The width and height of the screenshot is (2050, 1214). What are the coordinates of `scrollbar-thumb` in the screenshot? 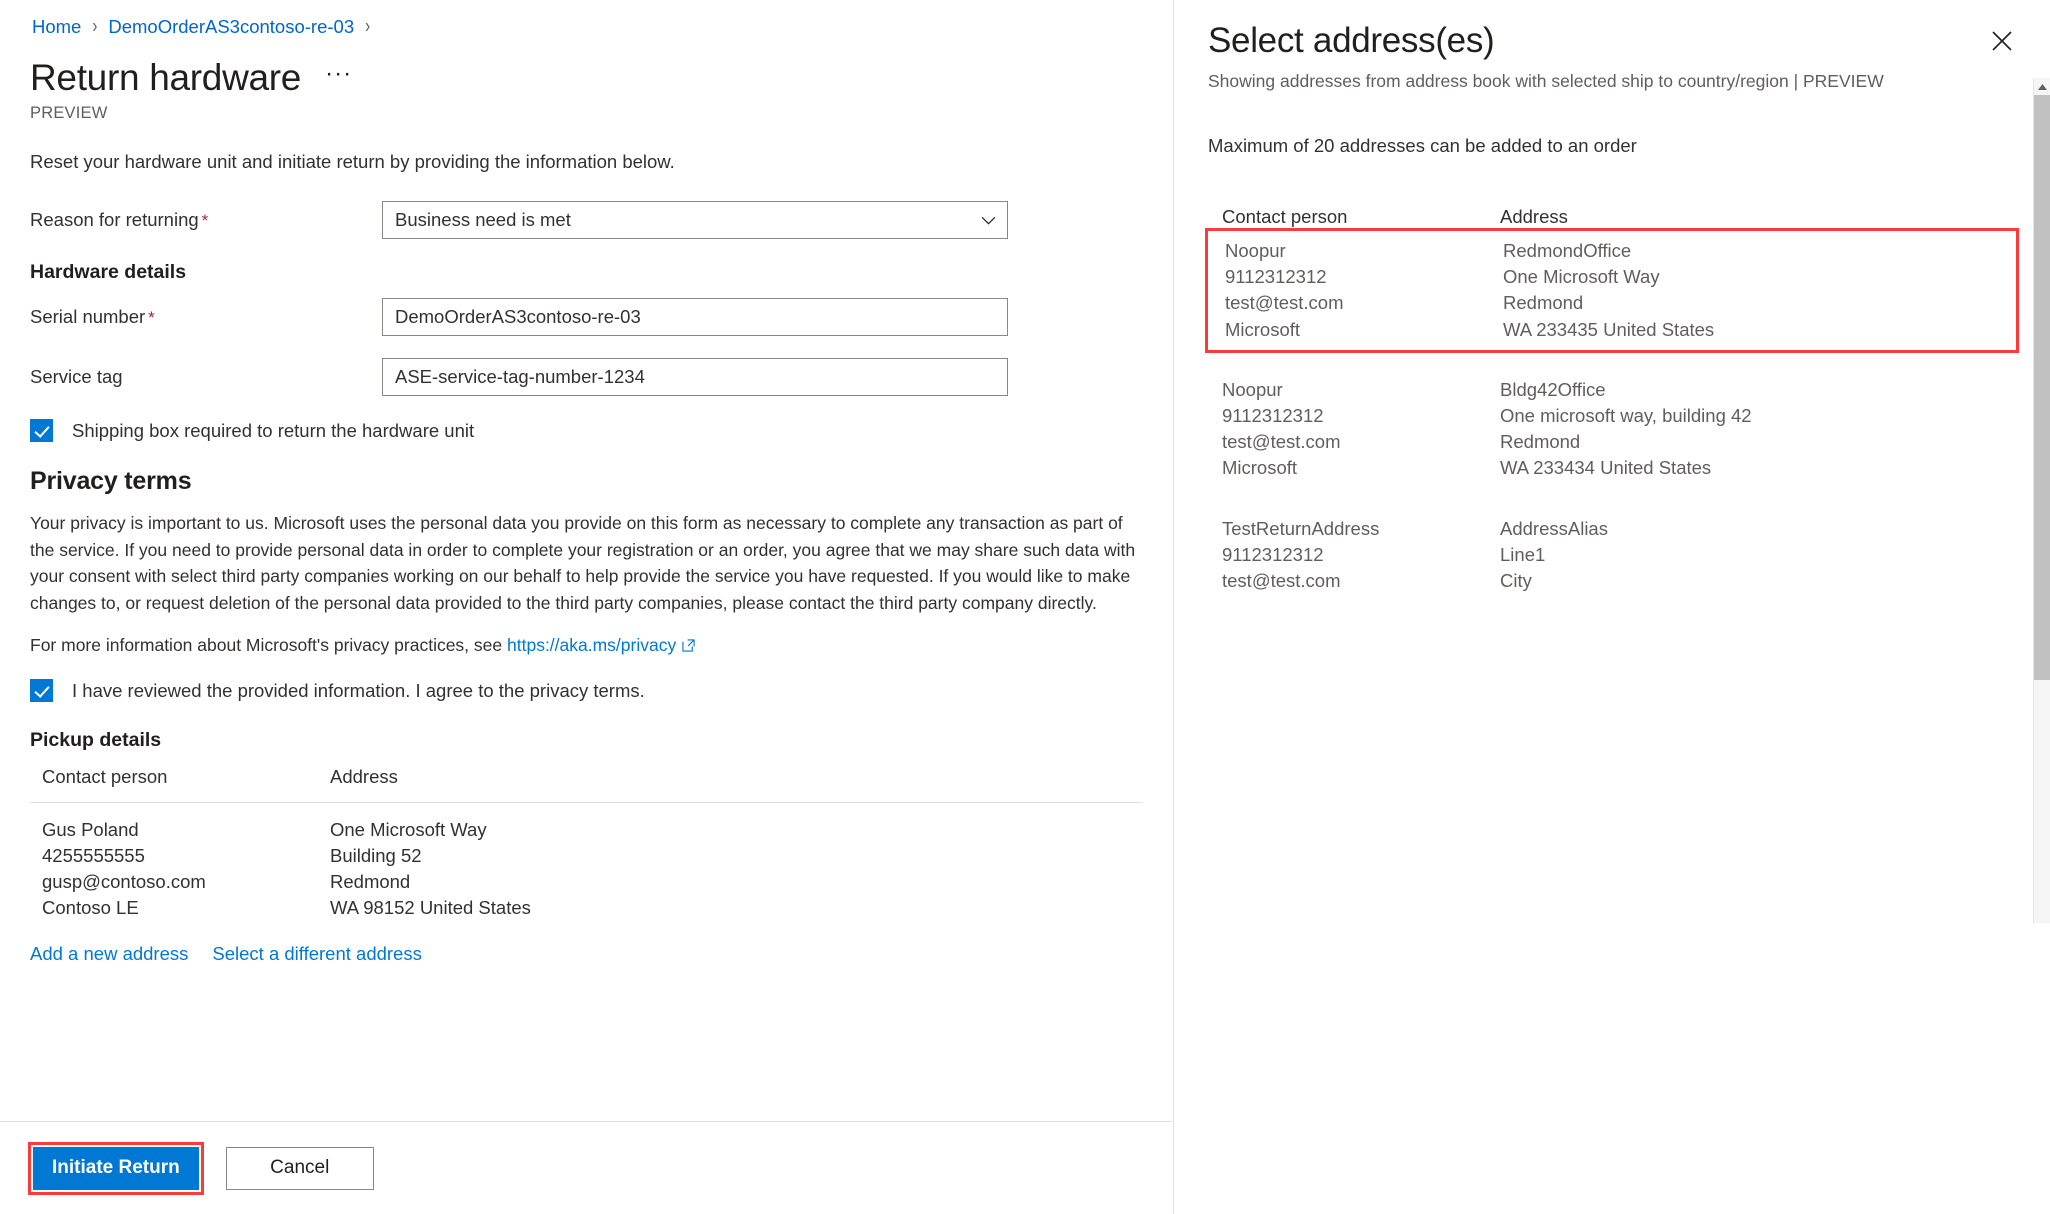 It's located at (2042, 387).